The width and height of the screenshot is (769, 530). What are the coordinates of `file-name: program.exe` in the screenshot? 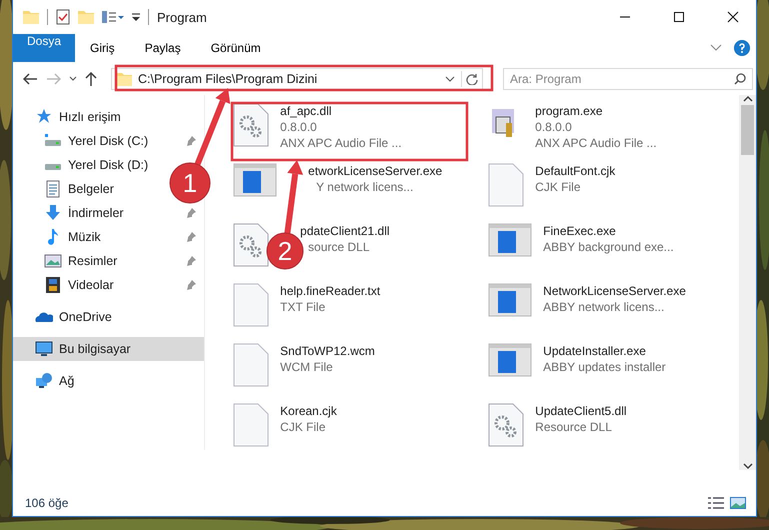 It's located at (569, 111).